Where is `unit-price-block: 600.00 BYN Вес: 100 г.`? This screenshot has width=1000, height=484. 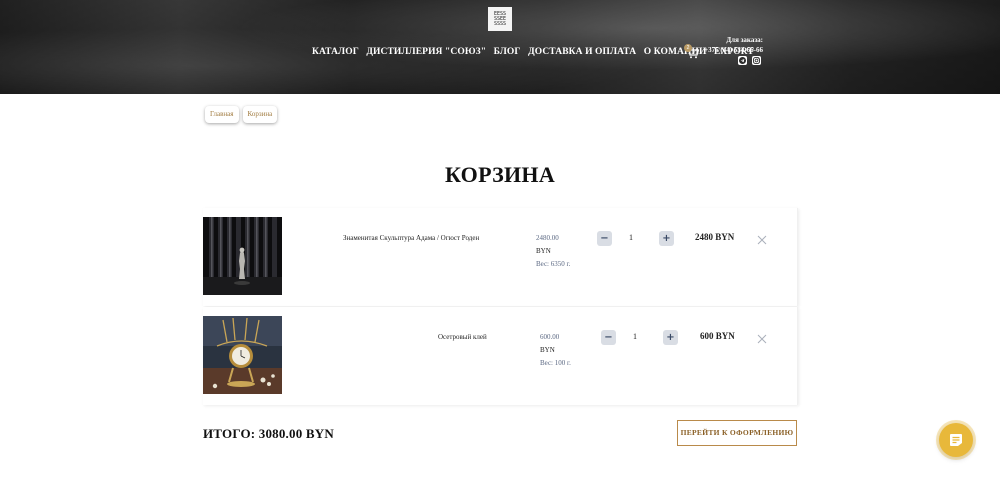 unit-price-block: 600.00 BYN Вес: 100 г. is located at coordinates (555, 350).